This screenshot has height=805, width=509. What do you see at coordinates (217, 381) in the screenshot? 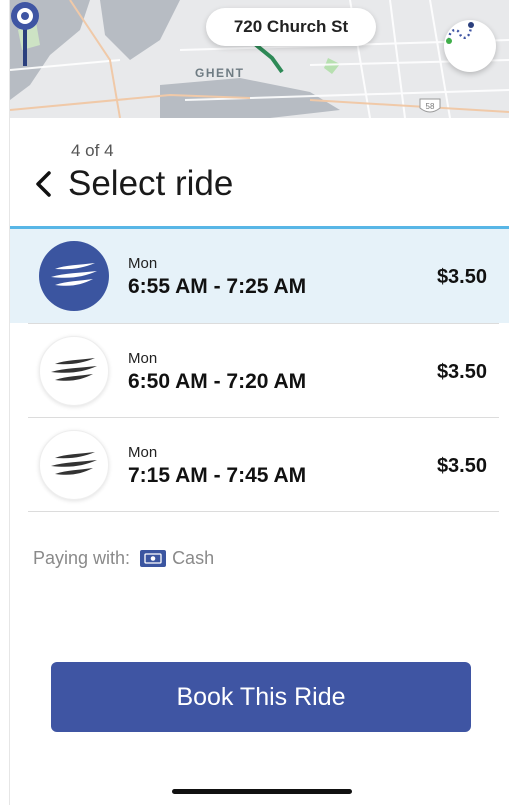
I see `ride-time: 6:50 AM - 7:20 AM` at bounding box center [217, 381].